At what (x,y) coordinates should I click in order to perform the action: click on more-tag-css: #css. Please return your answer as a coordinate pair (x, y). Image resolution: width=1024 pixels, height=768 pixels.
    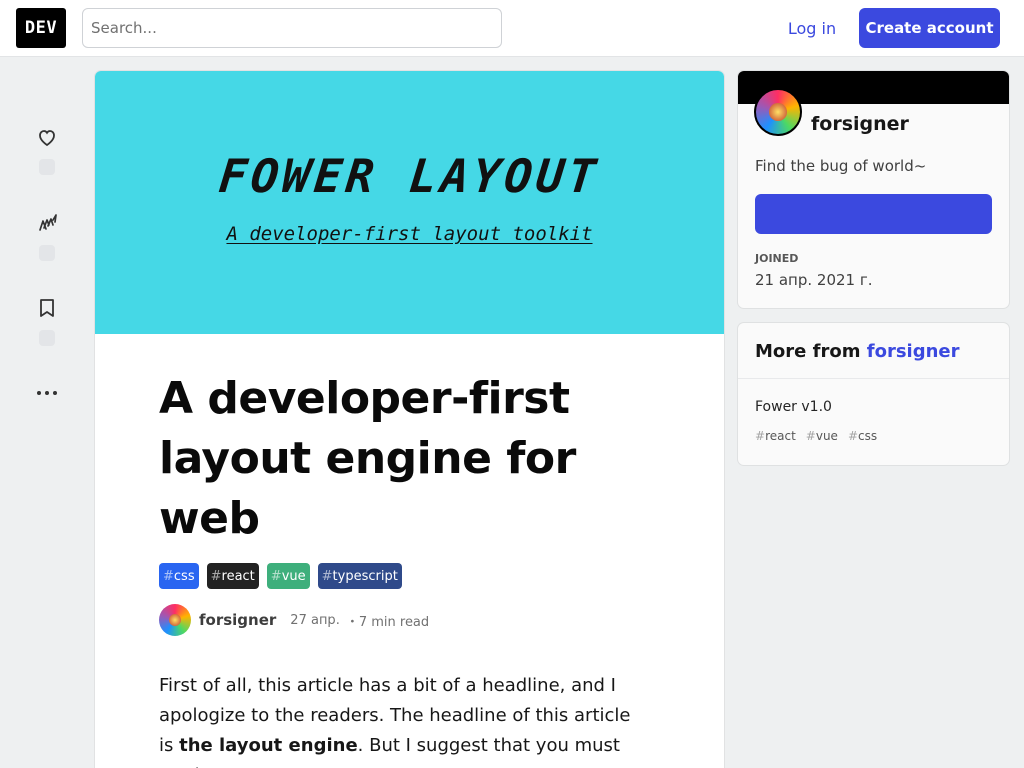
    Looking at the image, I should click on (862, 436).